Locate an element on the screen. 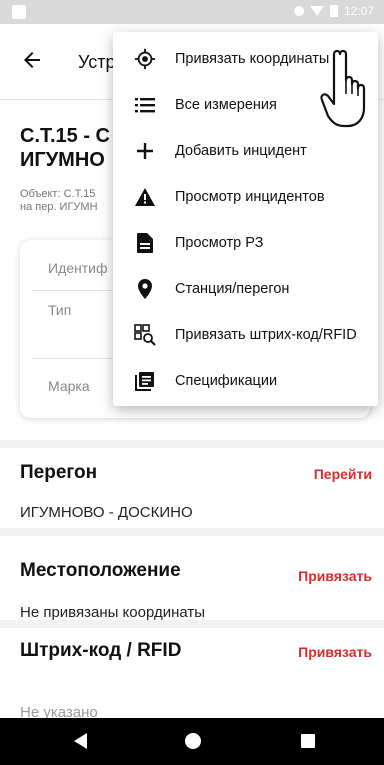  battery-icon is located at coordinates (333, 11).